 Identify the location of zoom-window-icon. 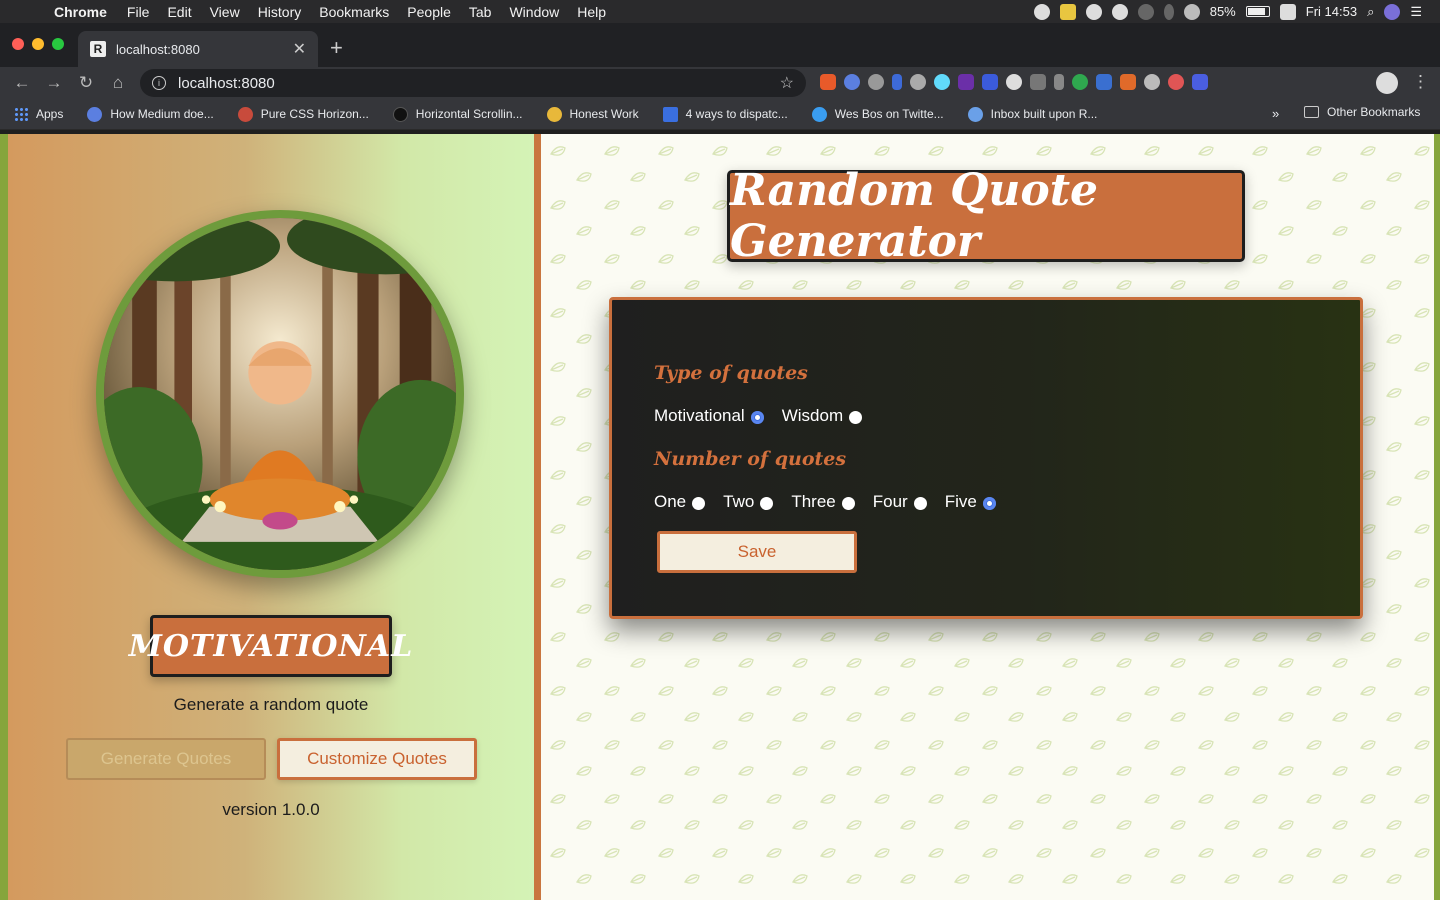
(58, 44).